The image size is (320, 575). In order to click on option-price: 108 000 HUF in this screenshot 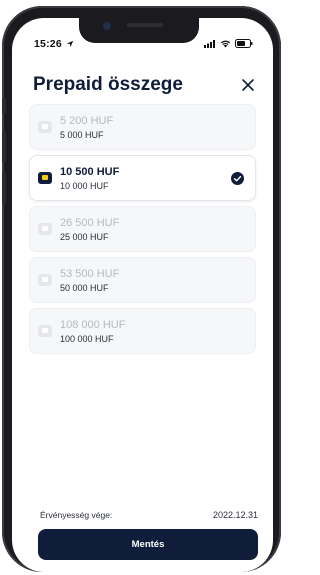, I will do `click(93, 325)`.